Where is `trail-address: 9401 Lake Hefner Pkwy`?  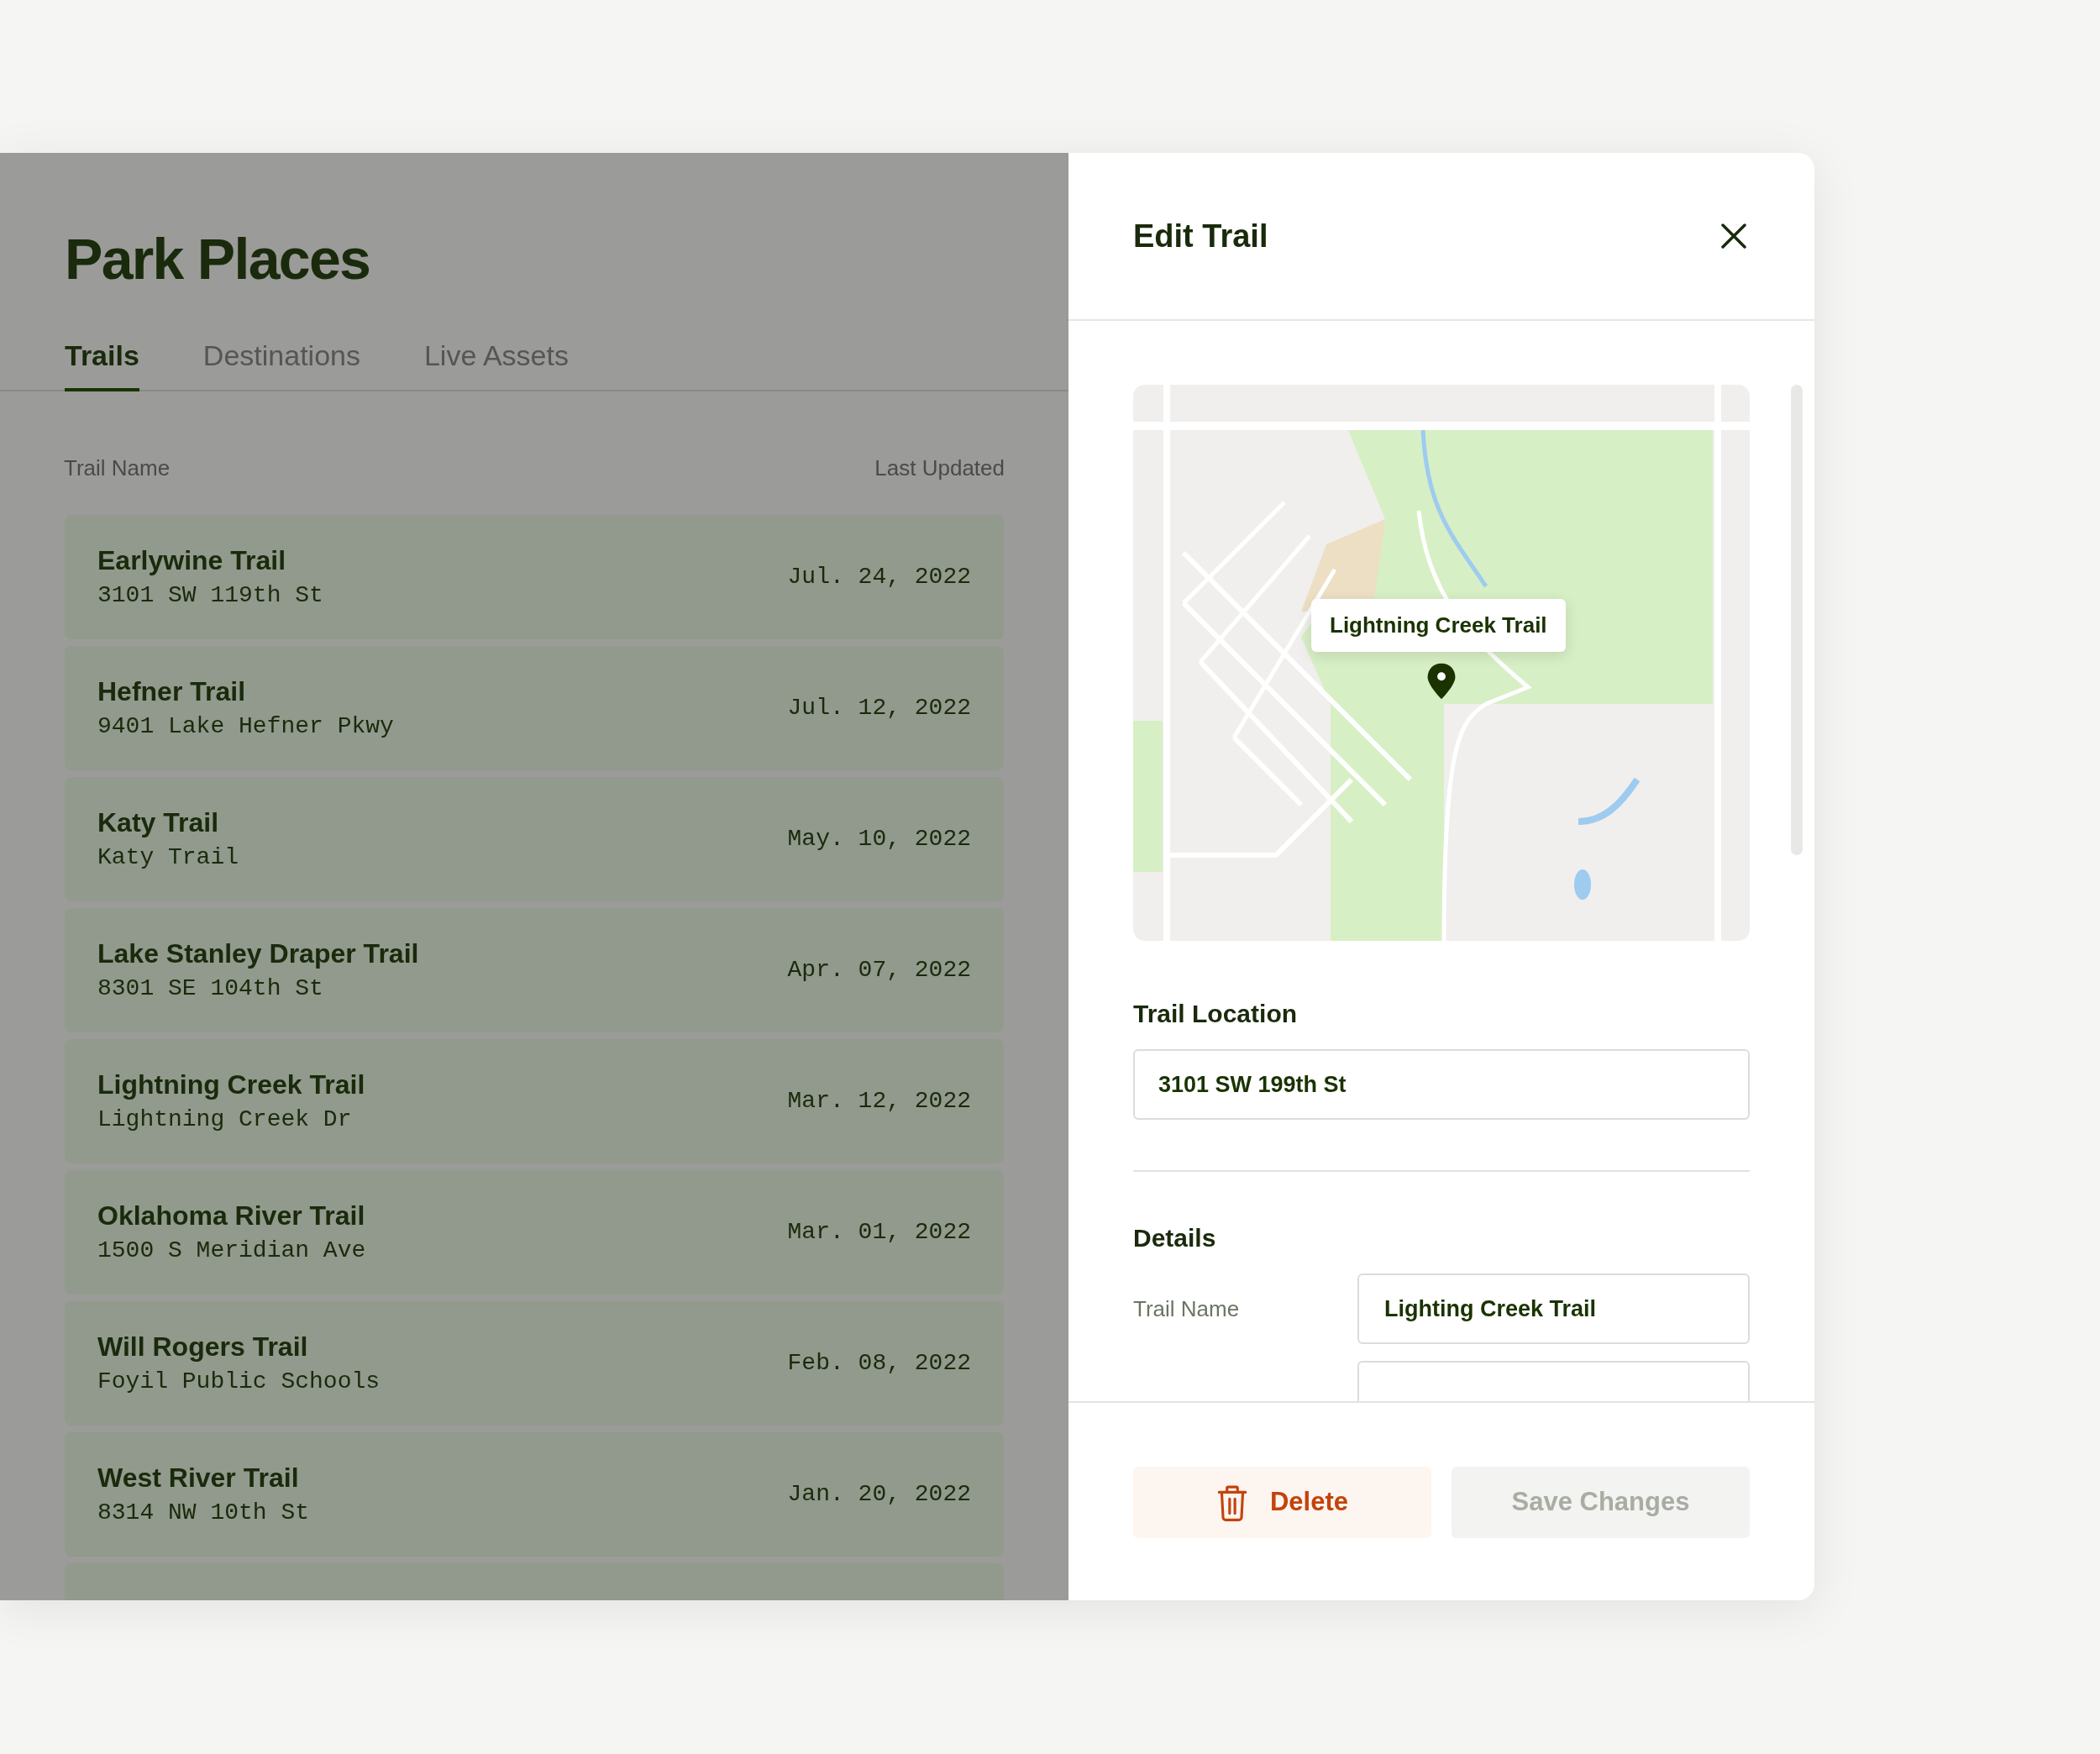
trail-address: 9401 Lake Hefner Pkwy is located at coordinates (245, 726).